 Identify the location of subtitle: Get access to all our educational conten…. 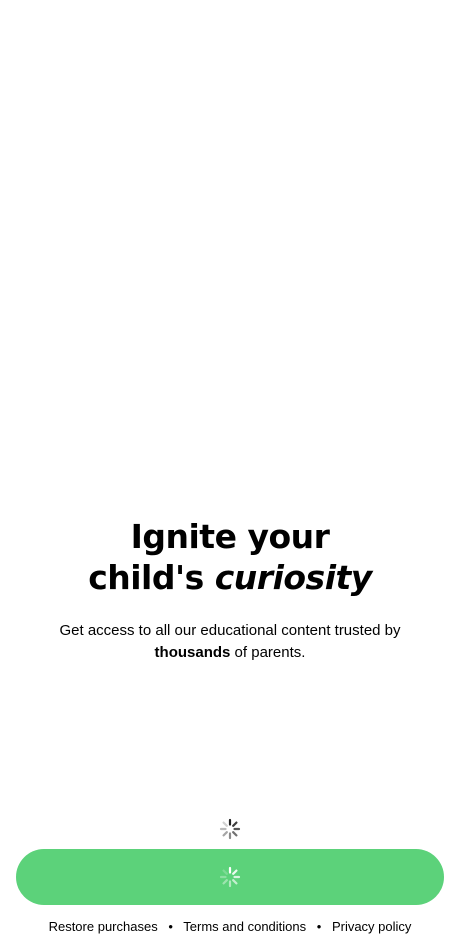
(230, 642).